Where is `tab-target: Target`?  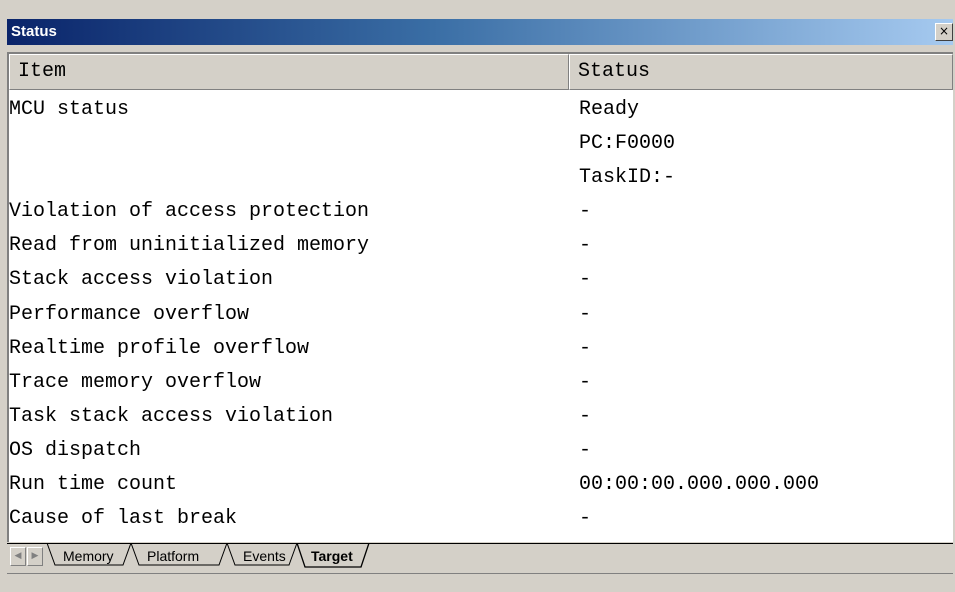
tab-target: Target is located at coordinates (332, 556).